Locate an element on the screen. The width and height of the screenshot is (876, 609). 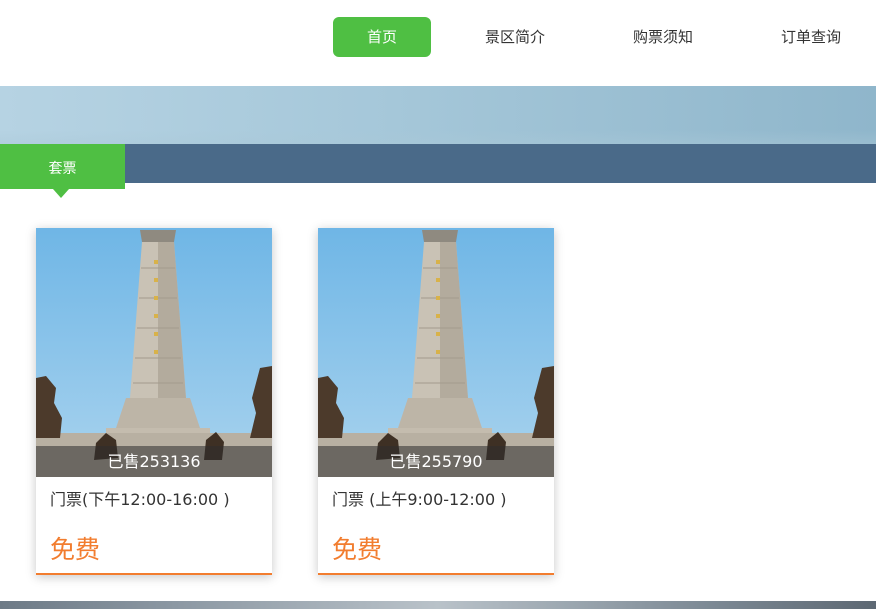
nav-item-purchase-notice: 购票须知 is located at coordinates (663, 37).